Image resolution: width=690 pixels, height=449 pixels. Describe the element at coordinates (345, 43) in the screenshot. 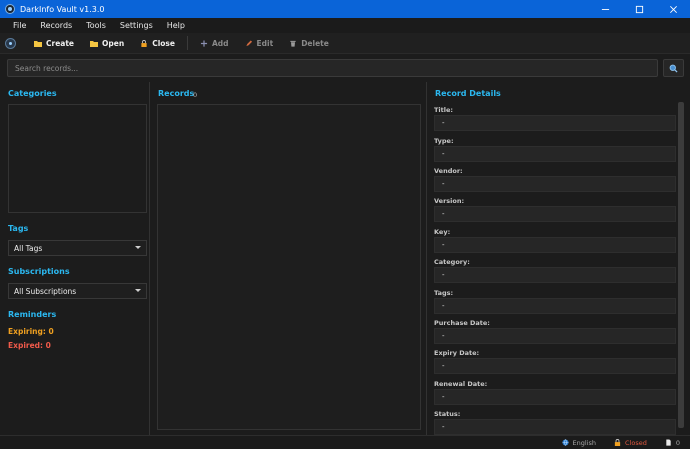

I see `toolbar: Create Open Close Add Edit Delete` at that location.